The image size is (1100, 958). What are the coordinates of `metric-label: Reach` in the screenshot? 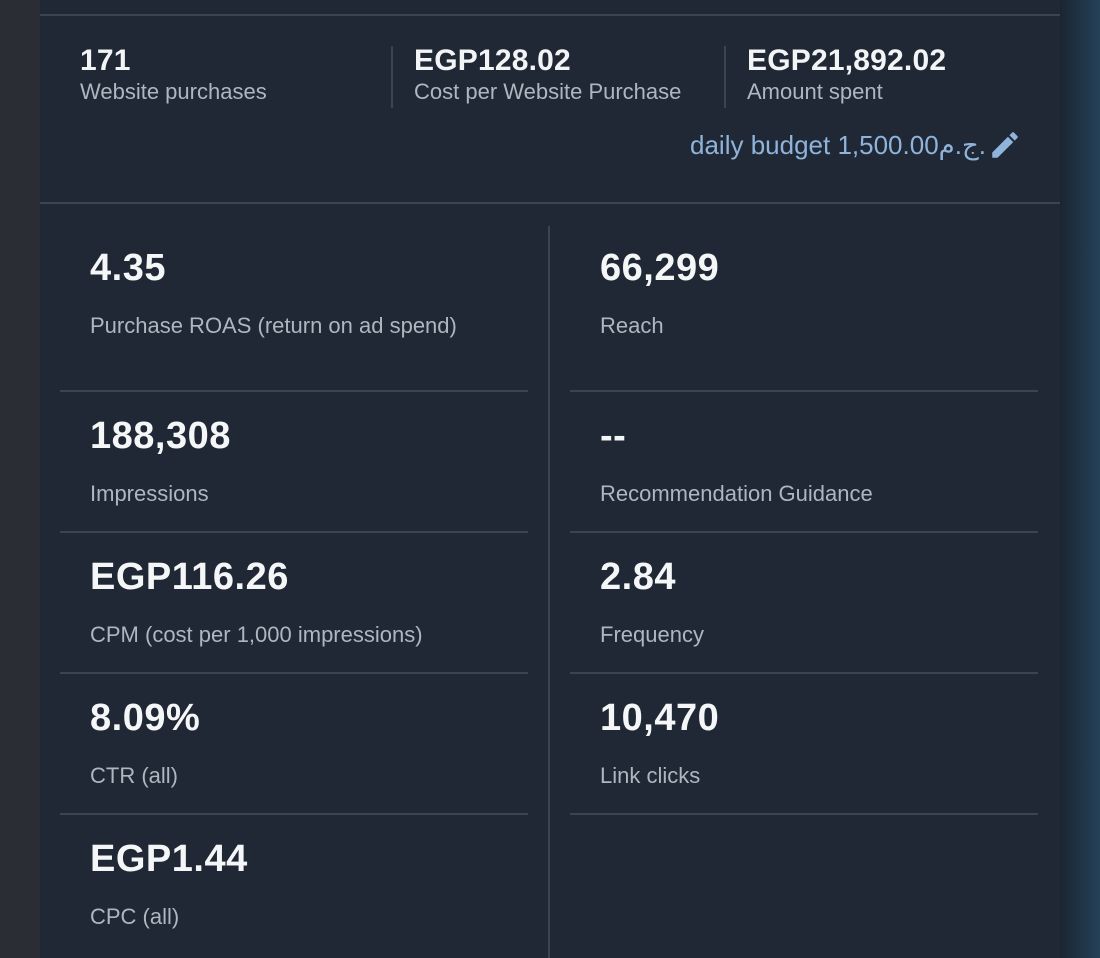 It's located at (632, 325).